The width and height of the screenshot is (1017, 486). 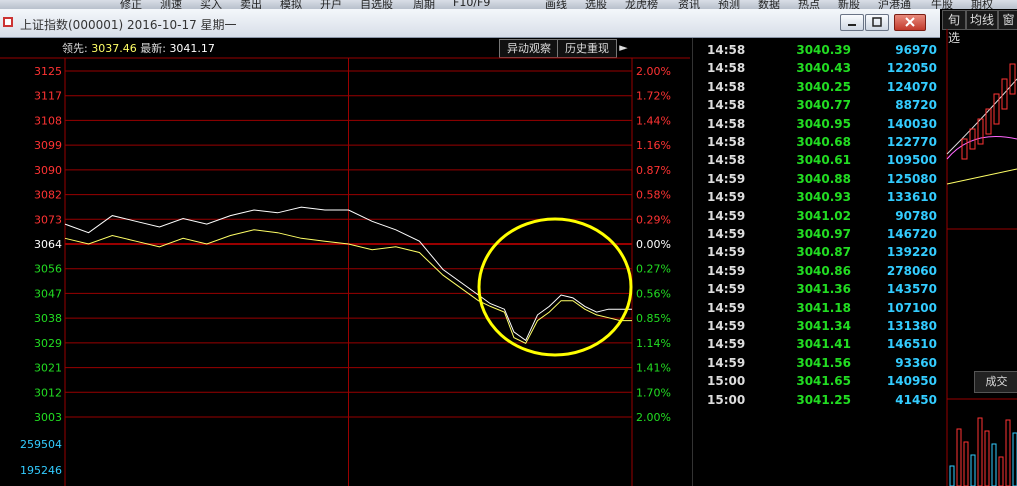 I want to click on minimize-button, so click(x=852, y=22).